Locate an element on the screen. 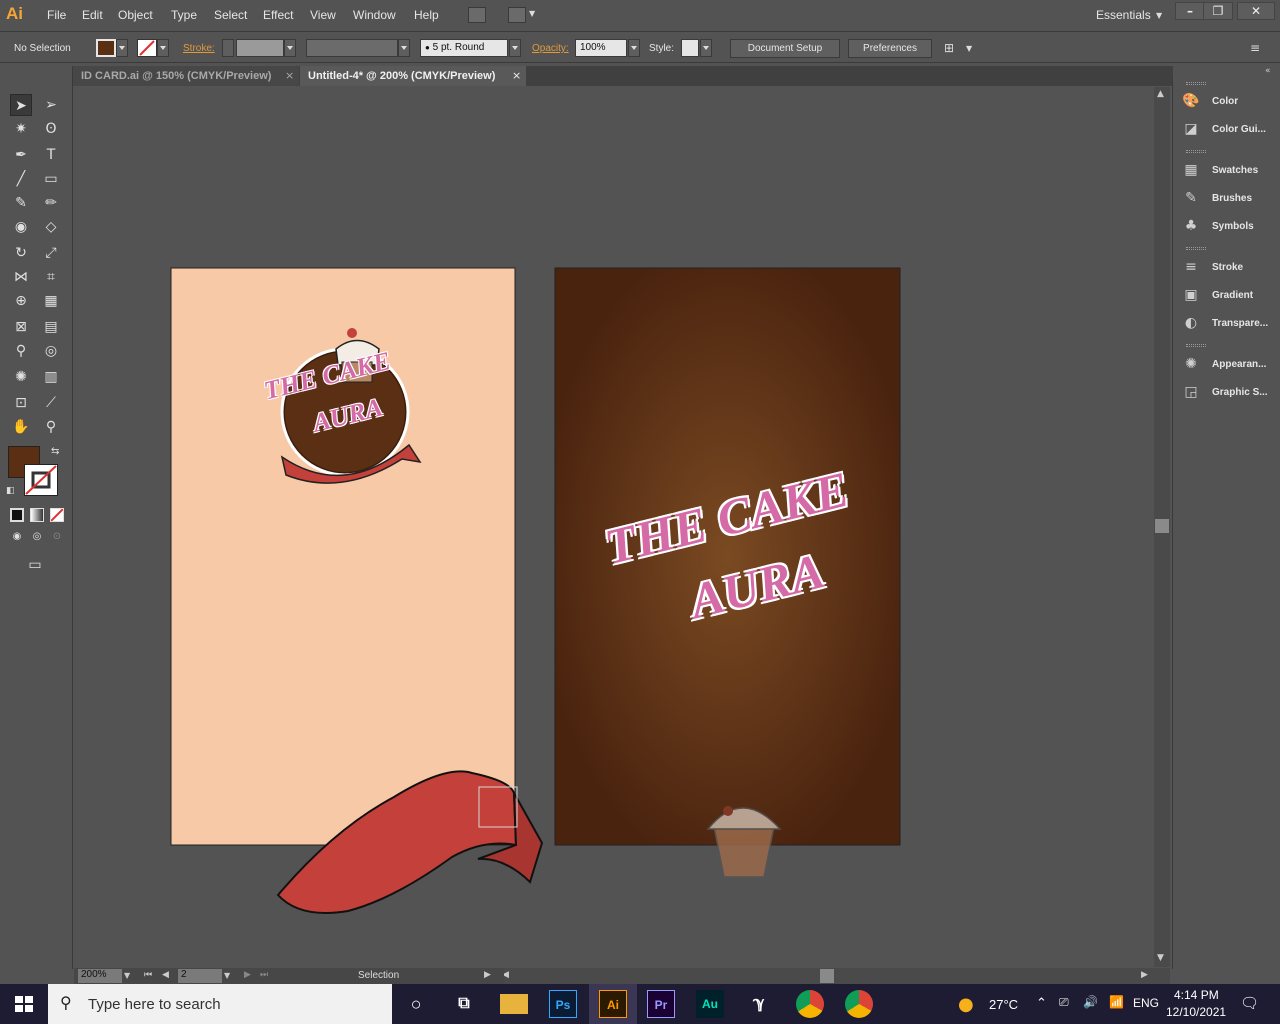  opacity-field: 100% is located at coordinates (601, 48).